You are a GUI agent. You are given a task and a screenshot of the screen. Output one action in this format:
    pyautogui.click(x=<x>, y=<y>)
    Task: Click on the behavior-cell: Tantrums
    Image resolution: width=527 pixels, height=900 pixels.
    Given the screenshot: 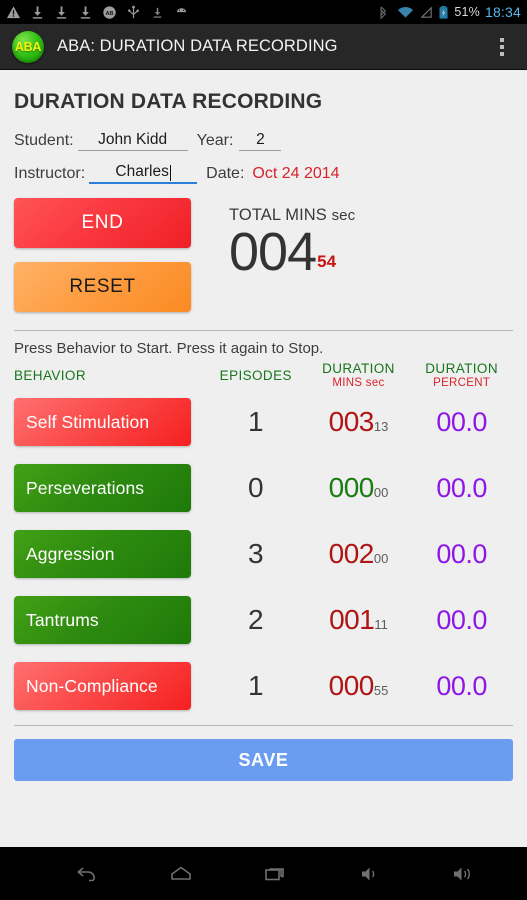 What is the action you would take?
    pyautogui.click(x=109, y=620)
    